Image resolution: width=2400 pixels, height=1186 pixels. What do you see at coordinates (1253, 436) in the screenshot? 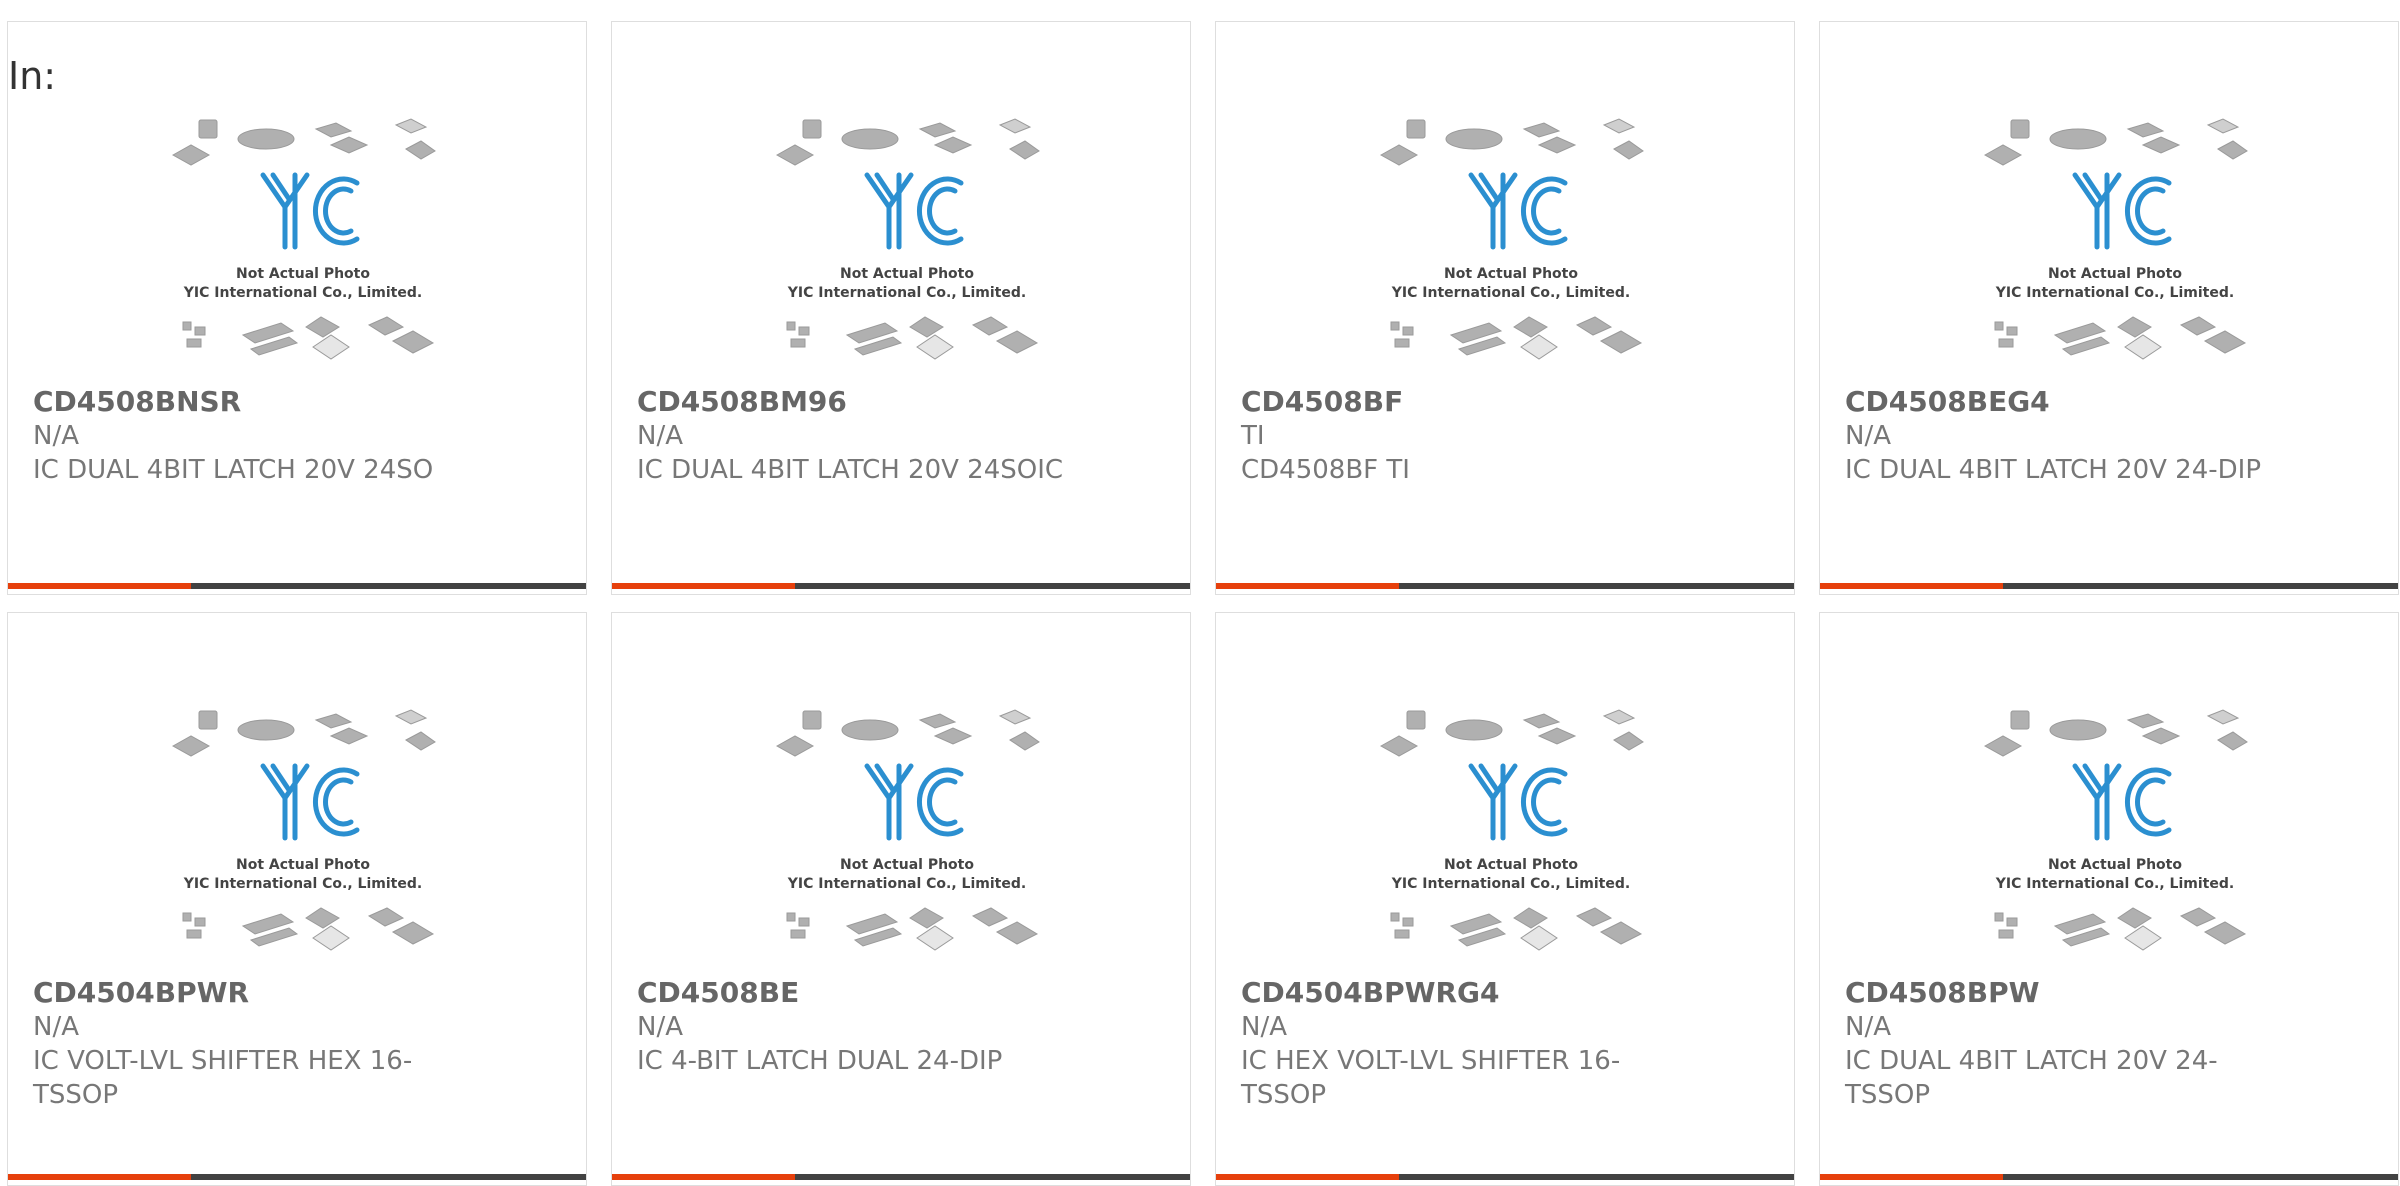
I see `manufacturer: TI` at bounding box center [1253, 436].